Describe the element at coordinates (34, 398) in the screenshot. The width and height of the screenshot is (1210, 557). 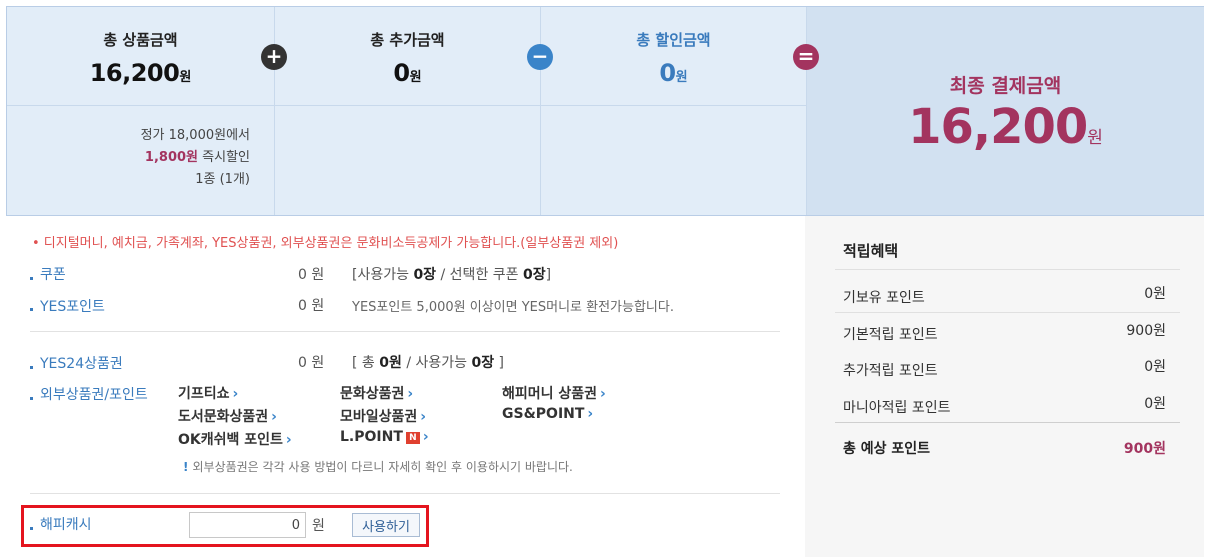
I see `external-bullet` at that location.